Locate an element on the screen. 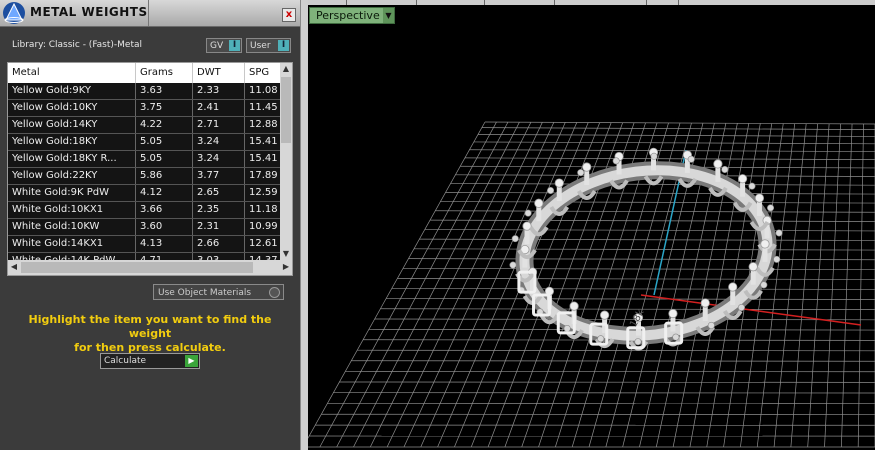 The width and height of the screenshot is (875, 450). view-mode-dropdown: Perspective ▼ is located at coordinates (352, 15).